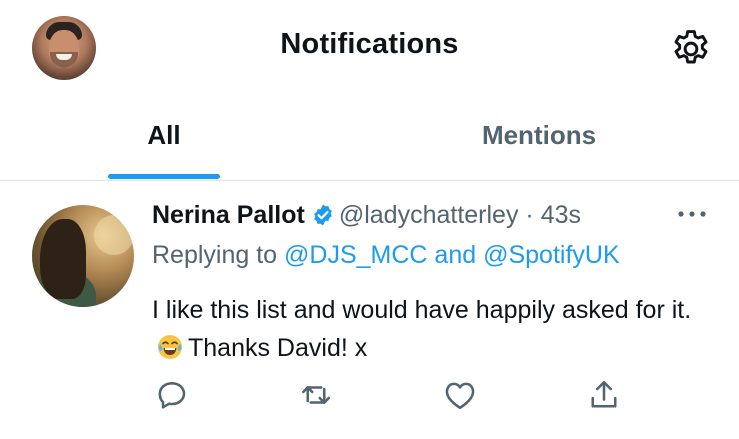 The image size is (739, 439). Describe the element at coordinates (460, 395) in the screenshot. I see `like-icon` at that location.